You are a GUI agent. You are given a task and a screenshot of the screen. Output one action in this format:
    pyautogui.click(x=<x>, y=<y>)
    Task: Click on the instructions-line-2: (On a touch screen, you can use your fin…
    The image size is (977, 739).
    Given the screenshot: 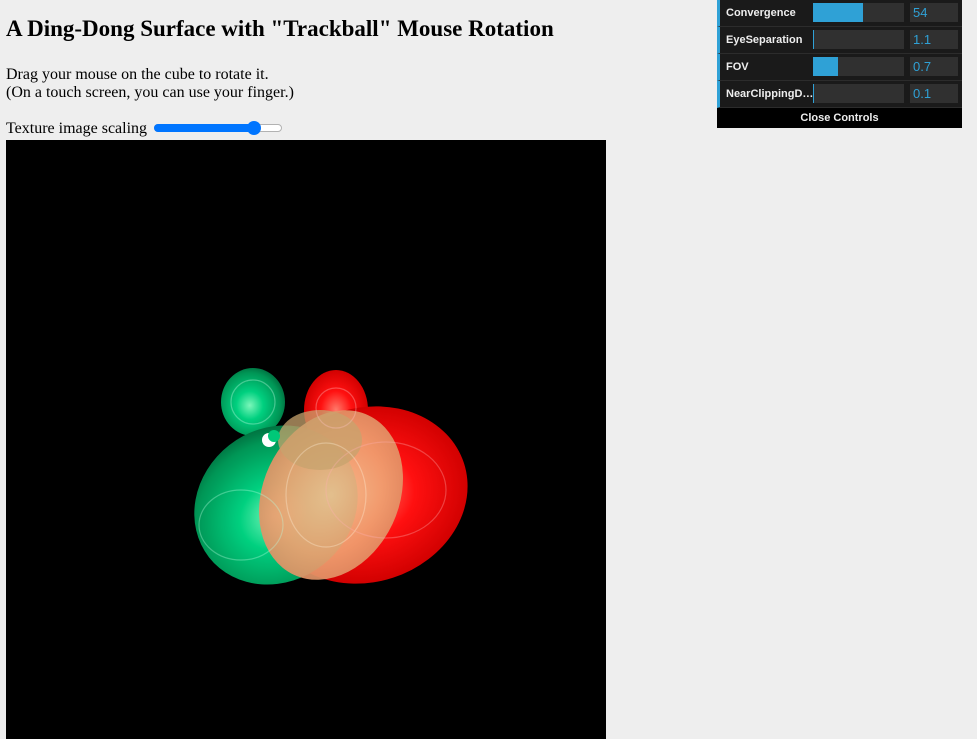 What is the action you would take?
    pyautogui.click(x=150, y=92)
    